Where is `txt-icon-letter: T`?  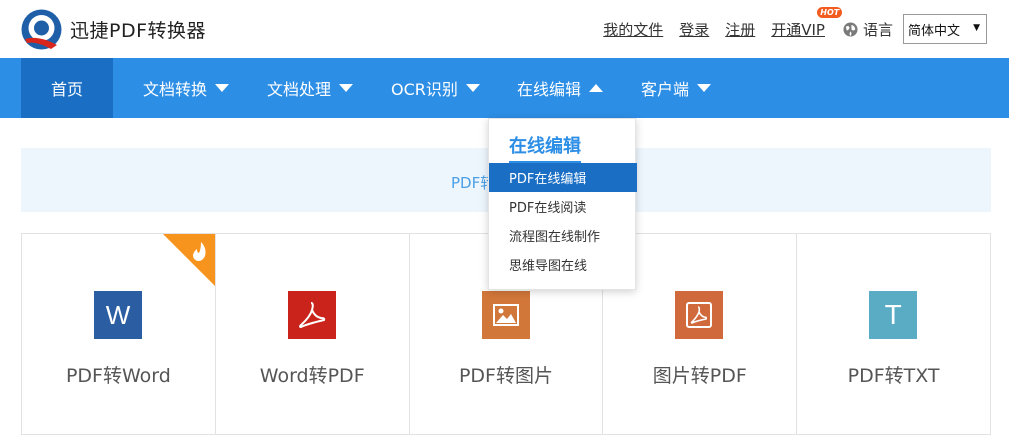
txt-icon-letter: T is located at coordinates (893, 314).